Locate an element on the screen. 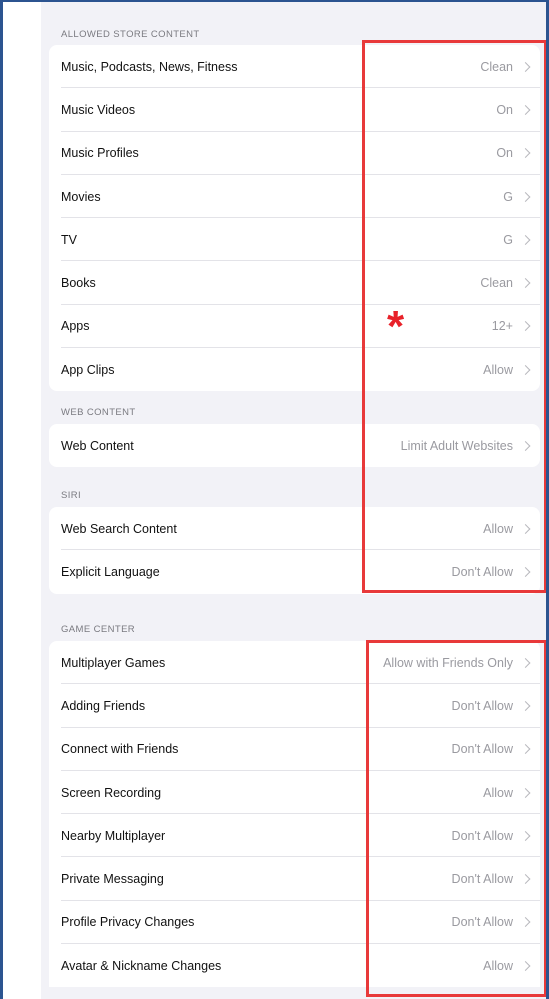  row-label: Screen Recording is located at coordinates (111, 792).